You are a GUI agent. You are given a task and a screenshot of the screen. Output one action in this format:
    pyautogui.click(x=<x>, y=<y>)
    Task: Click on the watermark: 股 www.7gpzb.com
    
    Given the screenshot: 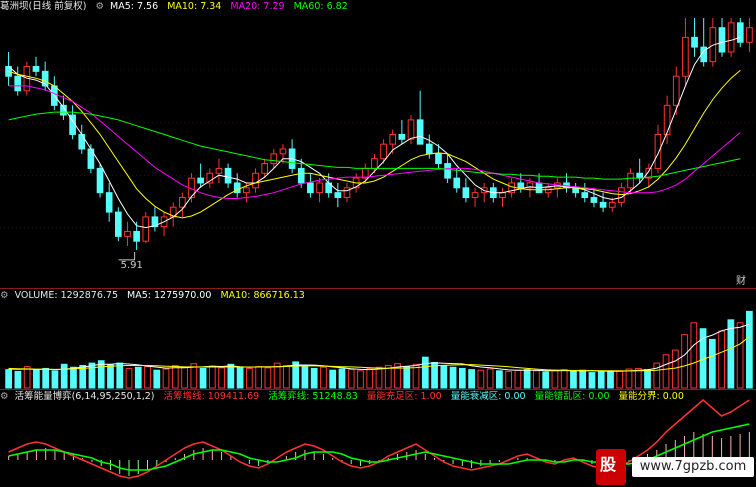 What is the action you would take?
    pyautogui.click(x=676, y=466)
    